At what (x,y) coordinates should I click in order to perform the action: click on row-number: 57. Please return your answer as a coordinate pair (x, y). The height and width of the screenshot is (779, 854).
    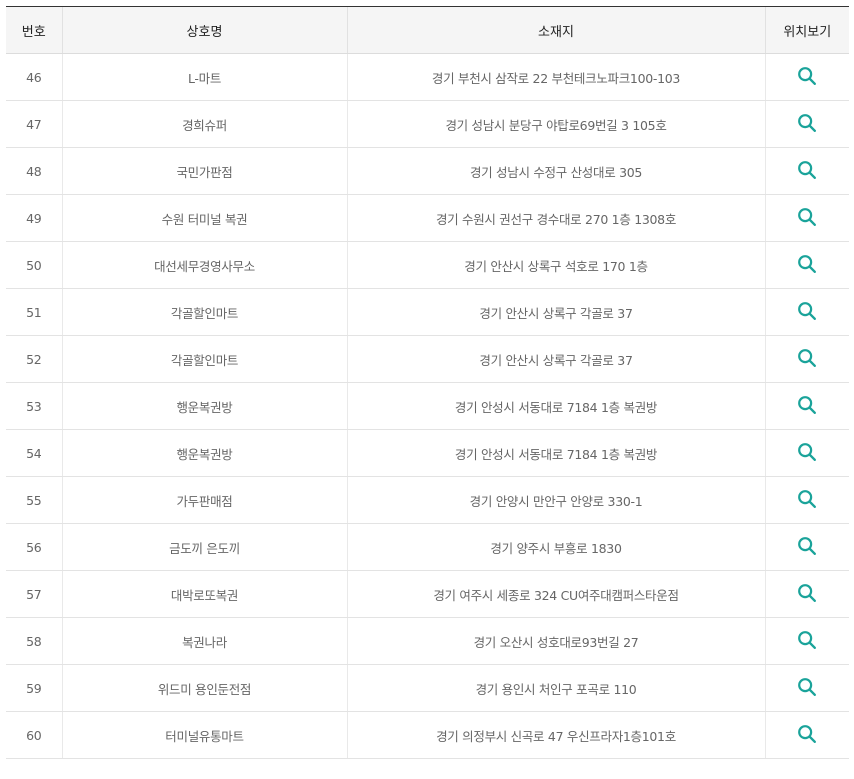
    Looking at the image, I should click on (34, 594).